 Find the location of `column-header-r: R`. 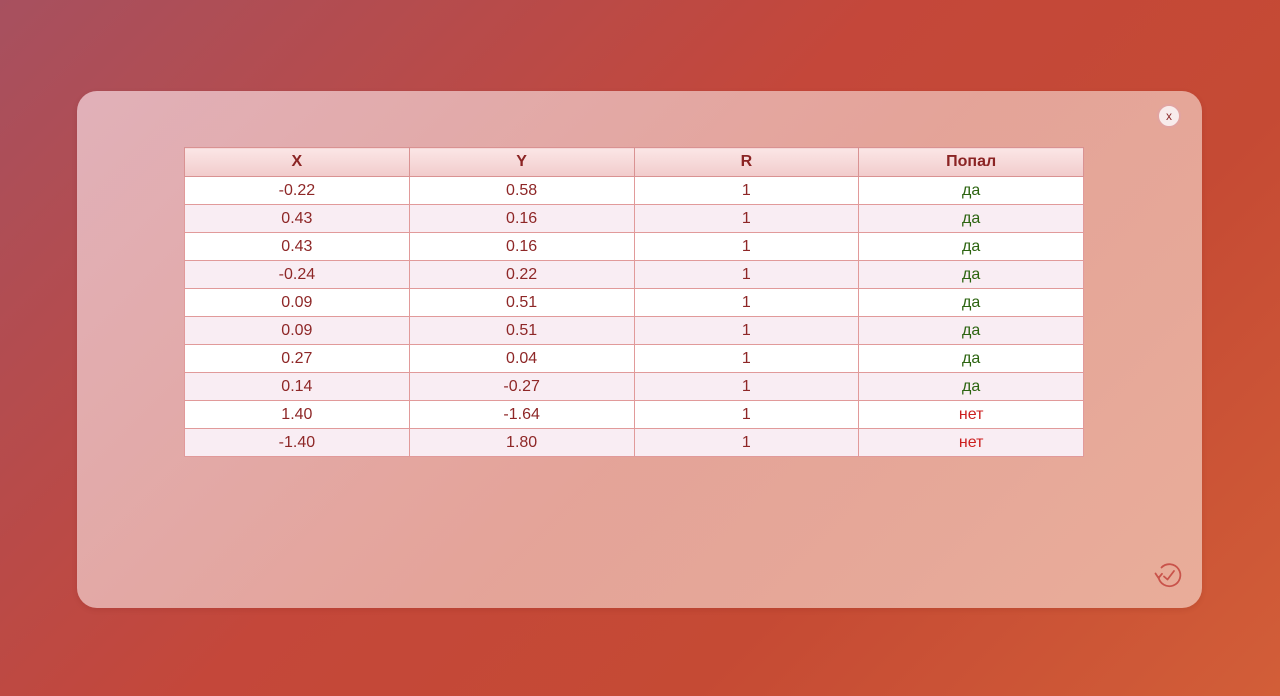

column-header-r: R is located at coordinates (746, 162).